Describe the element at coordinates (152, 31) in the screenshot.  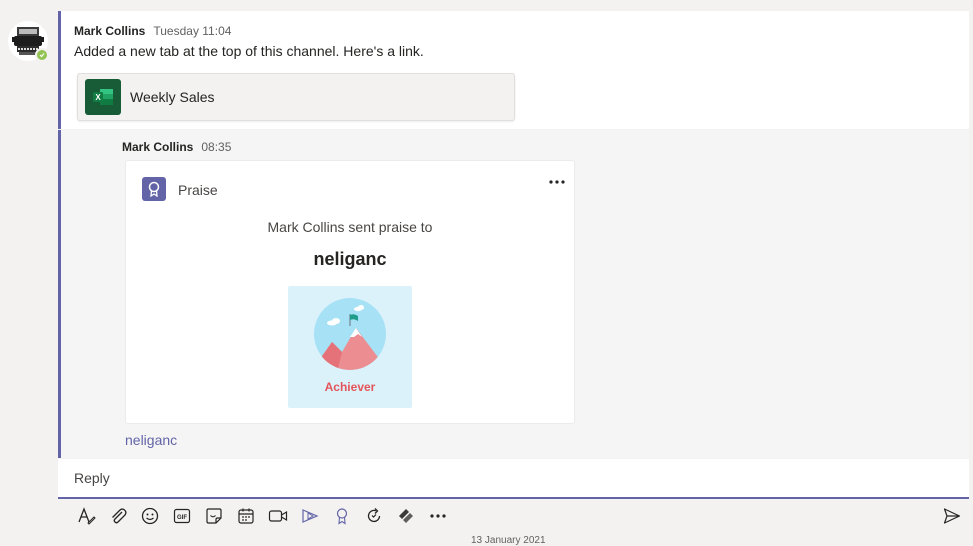
I see `message-header: Mark Collins Tuesday 11:04` at that location.